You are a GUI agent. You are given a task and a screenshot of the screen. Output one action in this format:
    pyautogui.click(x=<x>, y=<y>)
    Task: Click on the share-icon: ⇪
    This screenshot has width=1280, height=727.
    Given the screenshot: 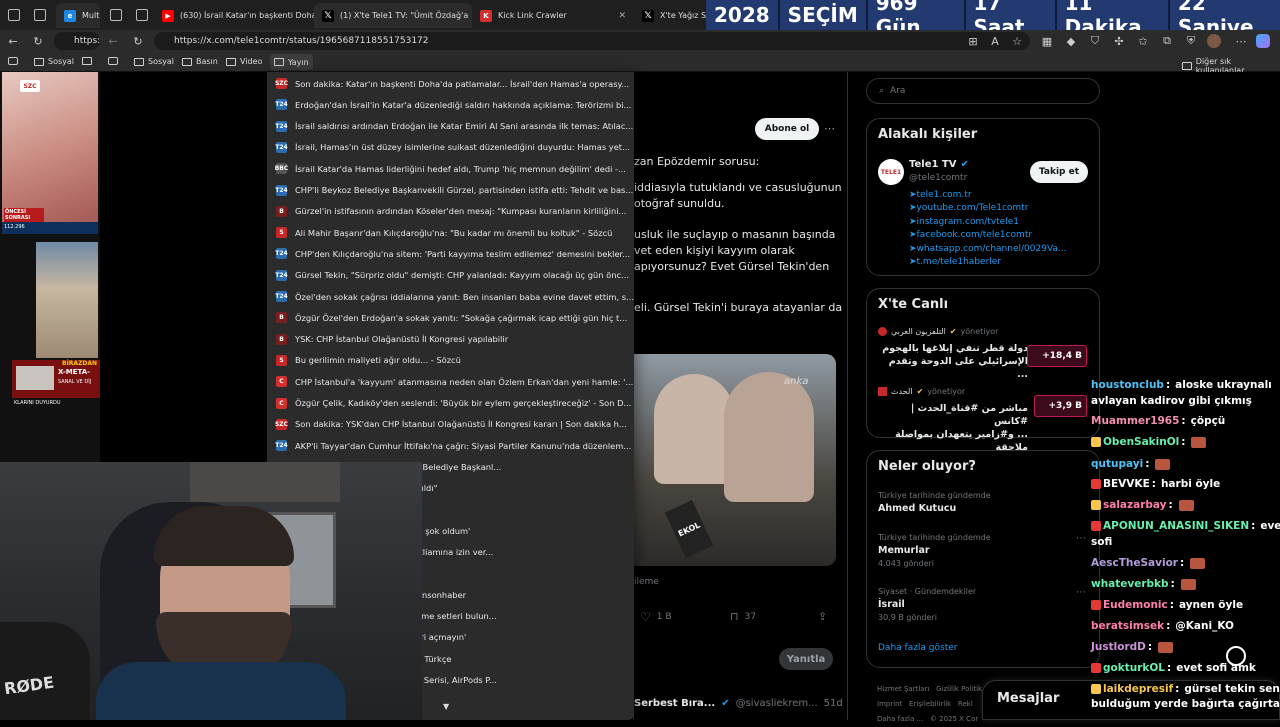 What is the action you would take?
    pyautogui.click(x=822, y=616)
    